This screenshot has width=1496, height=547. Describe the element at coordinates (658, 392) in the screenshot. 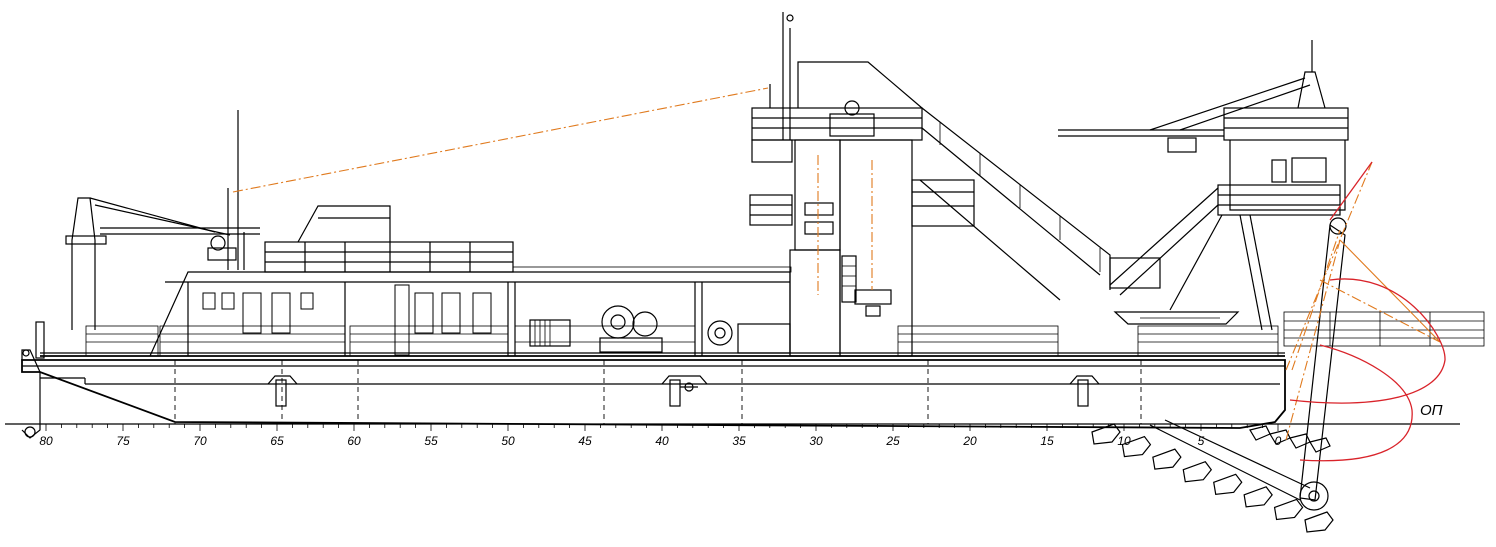

I see `frame-section-lines` at that location.